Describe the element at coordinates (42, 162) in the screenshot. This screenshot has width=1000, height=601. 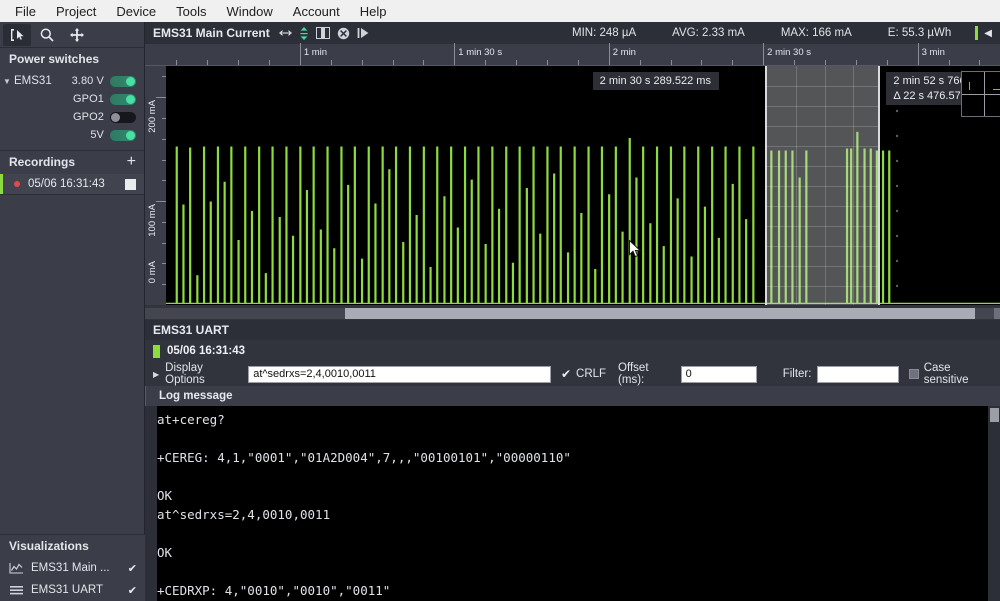
I see `recordings-title: Recordings` at that location.